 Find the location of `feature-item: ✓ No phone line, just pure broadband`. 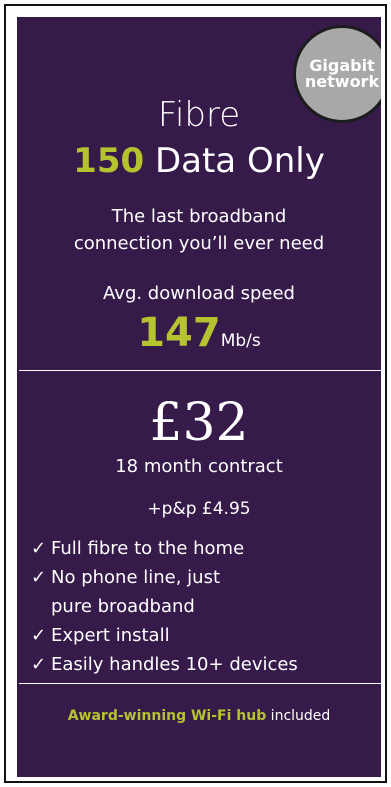

feature-item: ✓ No phone line, just pure broadband is located at coordinates (201, 592).